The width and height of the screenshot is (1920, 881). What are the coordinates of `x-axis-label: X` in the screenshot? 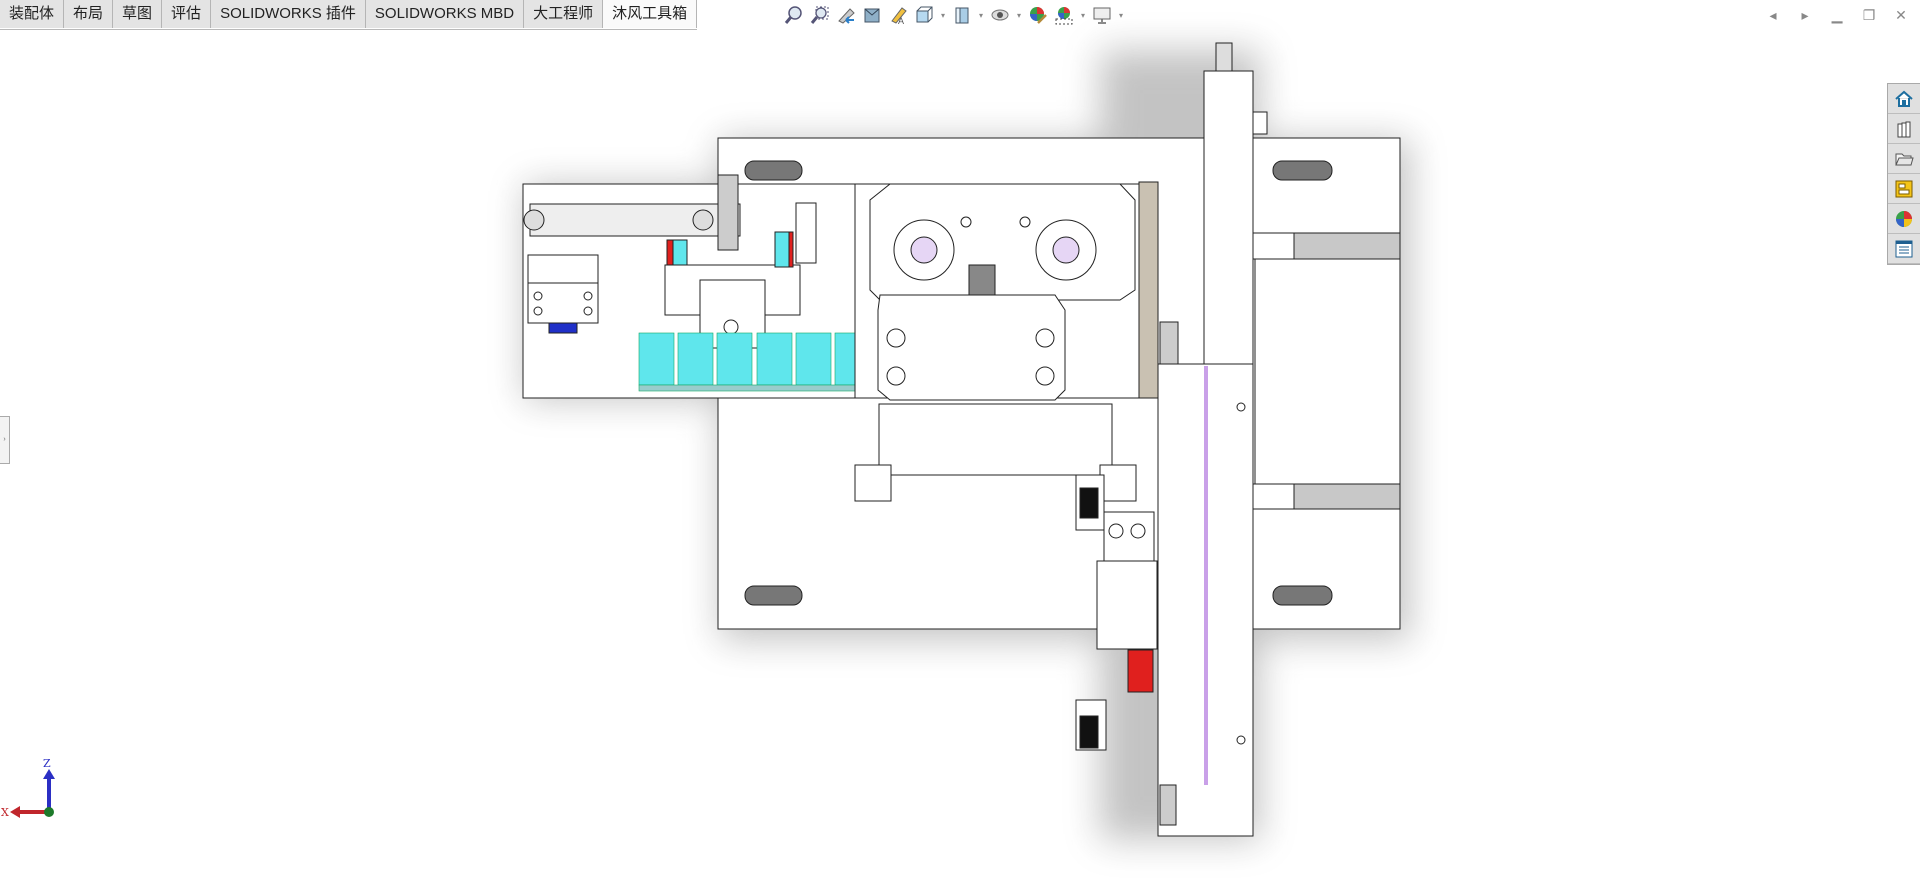 It's located at (5, 812).